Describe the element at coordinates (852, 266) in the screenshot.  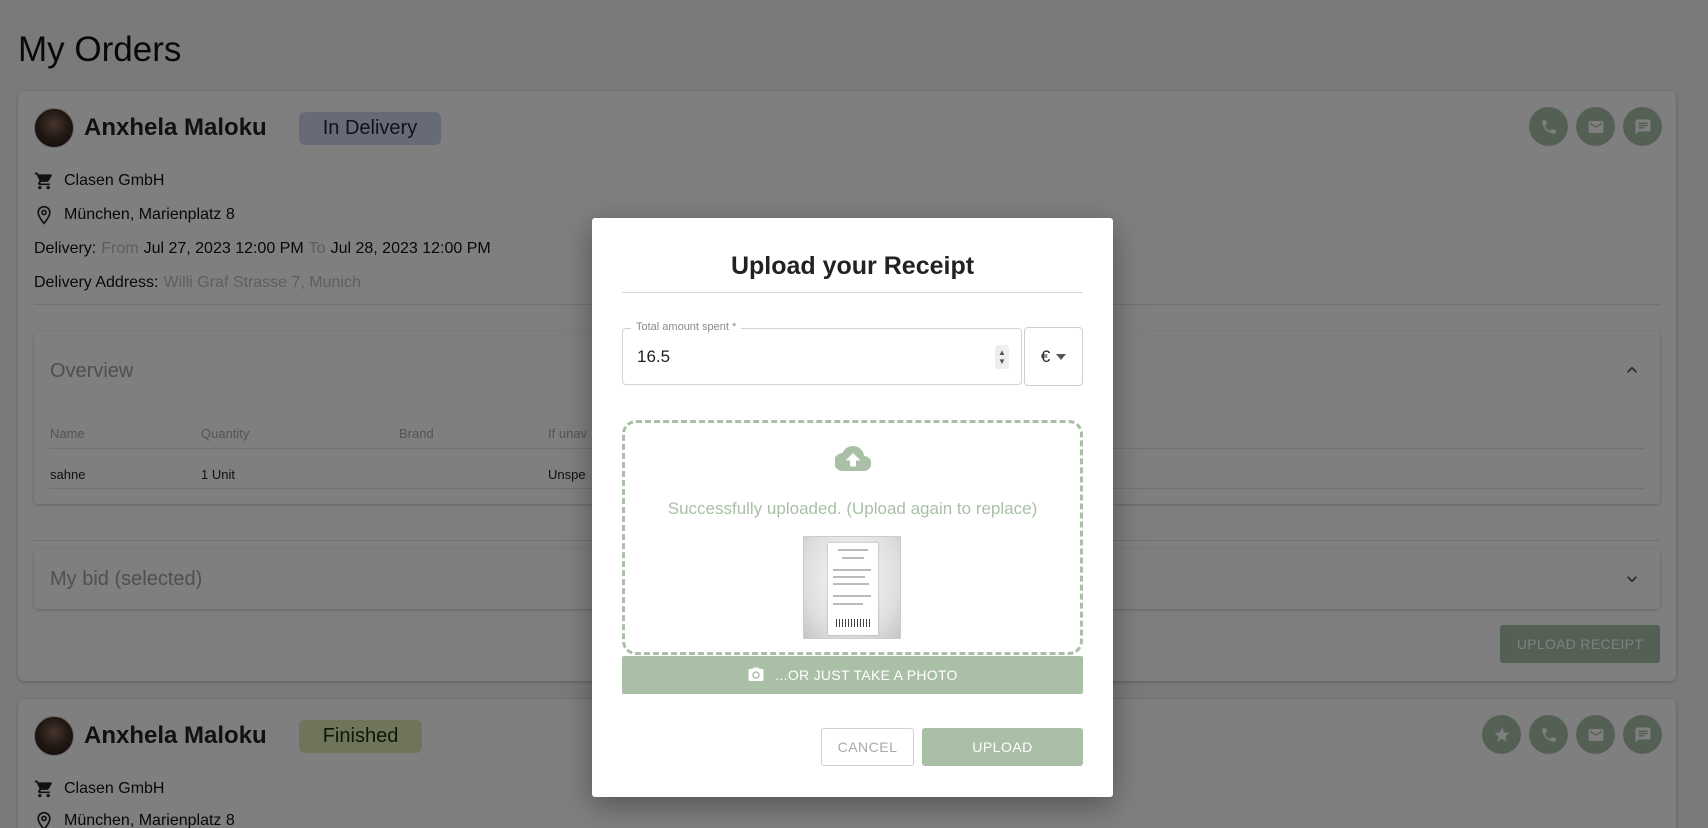
I see `dialog-title: Upload your Receipt` at that location.